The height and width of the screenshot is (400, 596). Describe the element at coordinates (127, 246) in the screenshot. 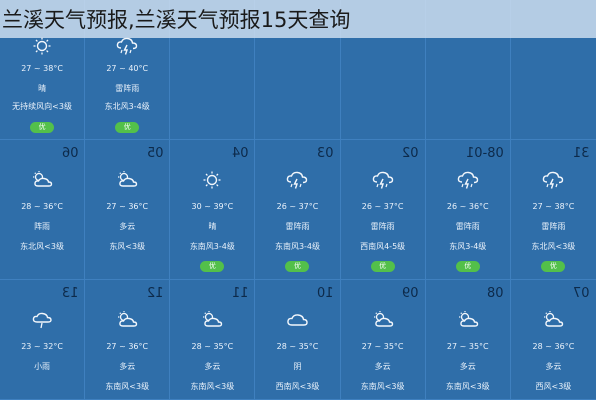

I see `wind-info: 东风<3级` at that location.